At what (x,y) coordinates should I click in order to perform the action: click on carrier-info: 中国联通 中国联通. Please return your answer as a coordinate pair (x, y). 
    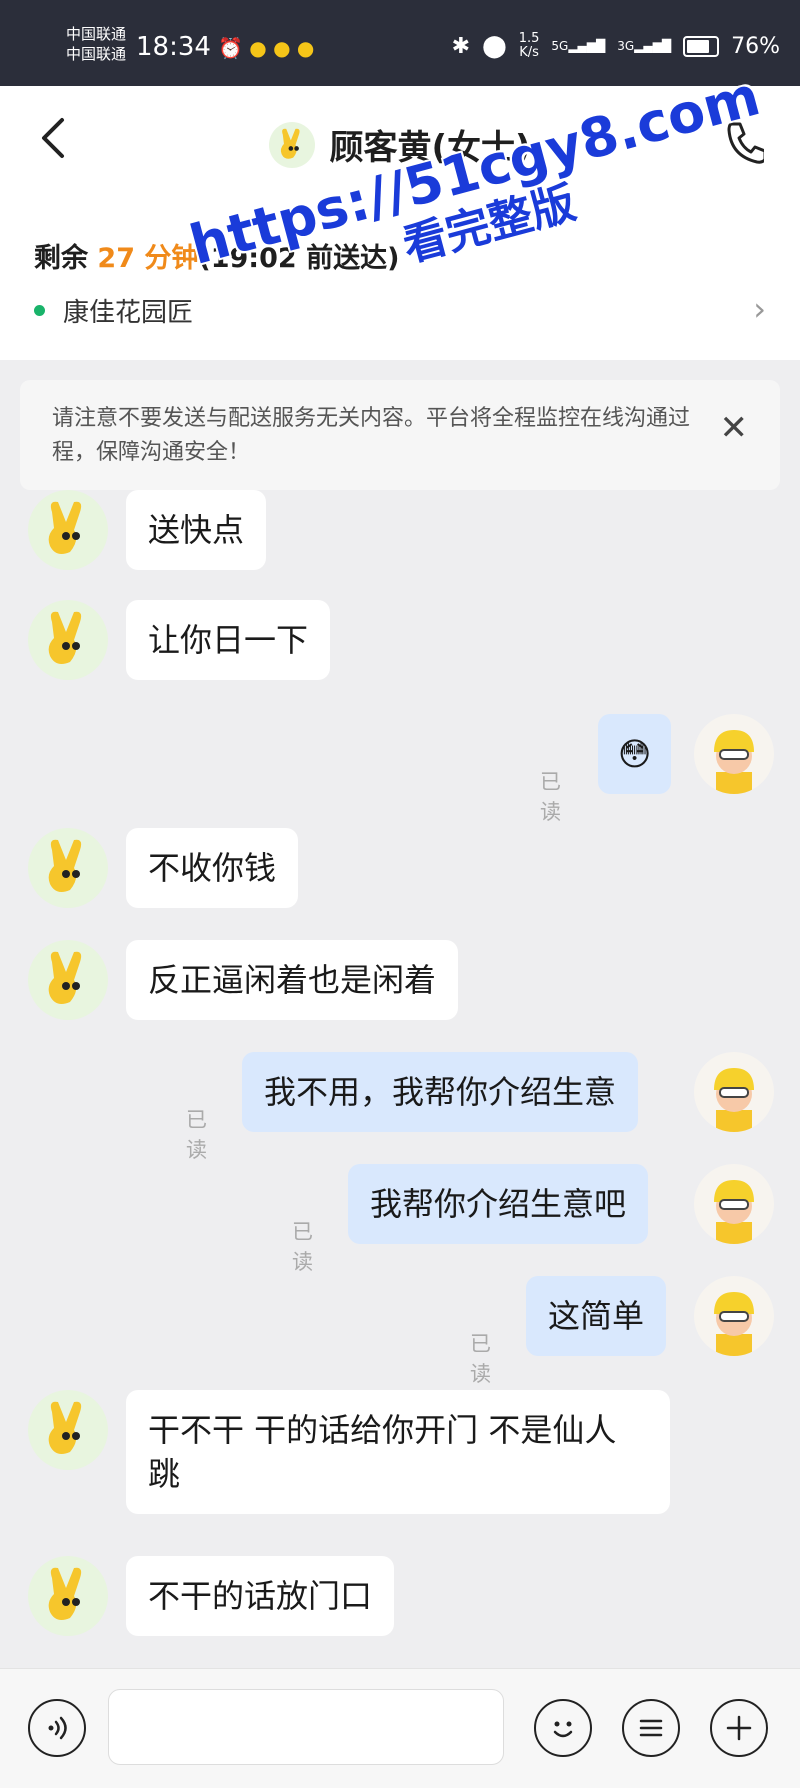
    Looking at the image, I should click on (96, 44).